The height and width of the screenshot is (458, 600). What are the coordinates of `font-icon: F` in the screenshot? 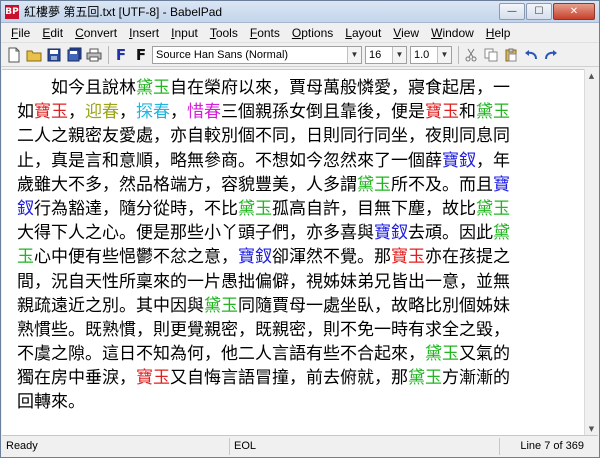 It's located at (141, 55).